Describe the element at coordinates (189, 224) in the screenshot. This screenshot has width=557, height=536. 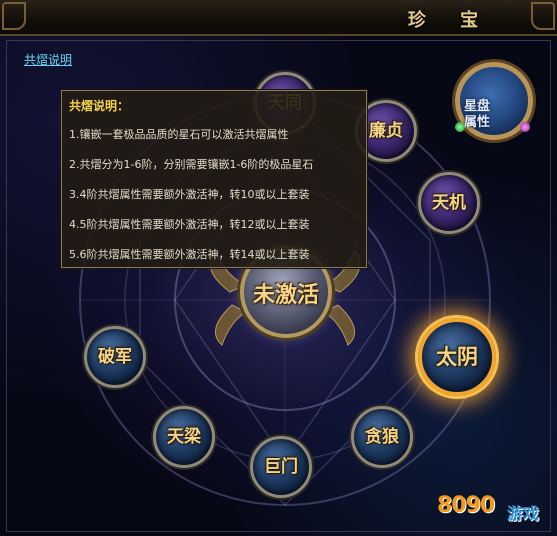
I see `tooltip-line: 4.5阶共熠属性需要额外激活神，转12或以上套装` at that location.